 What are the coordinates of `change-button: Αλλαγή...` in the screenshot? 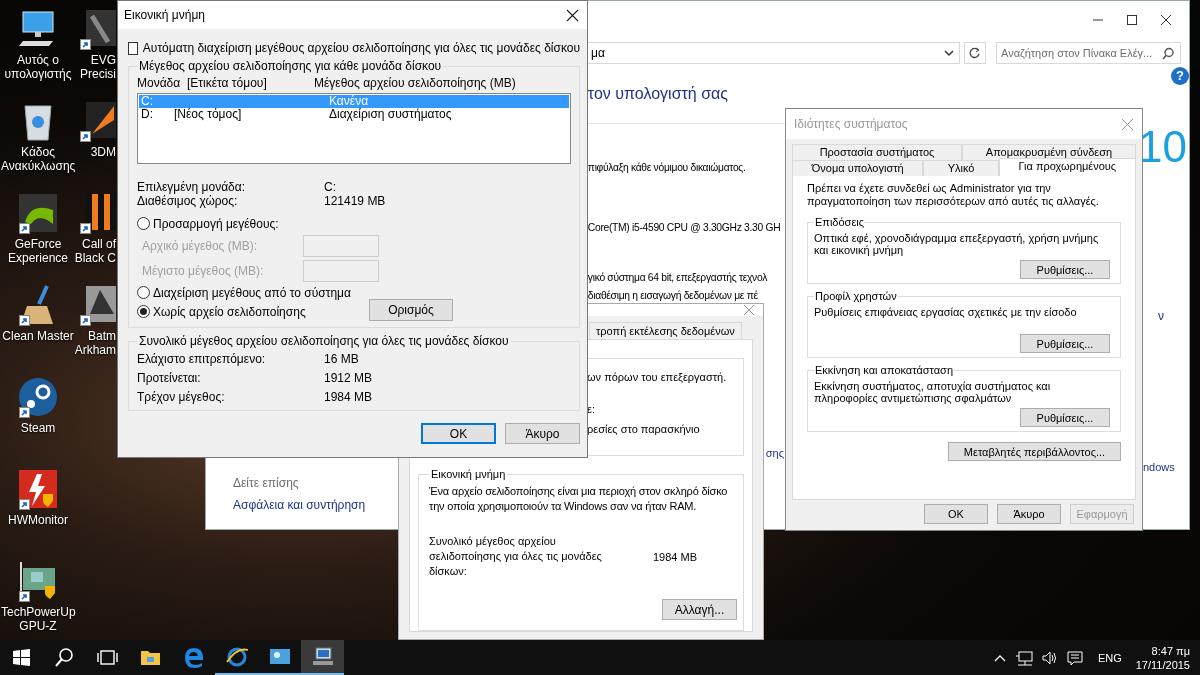 It's located at (699, 609).